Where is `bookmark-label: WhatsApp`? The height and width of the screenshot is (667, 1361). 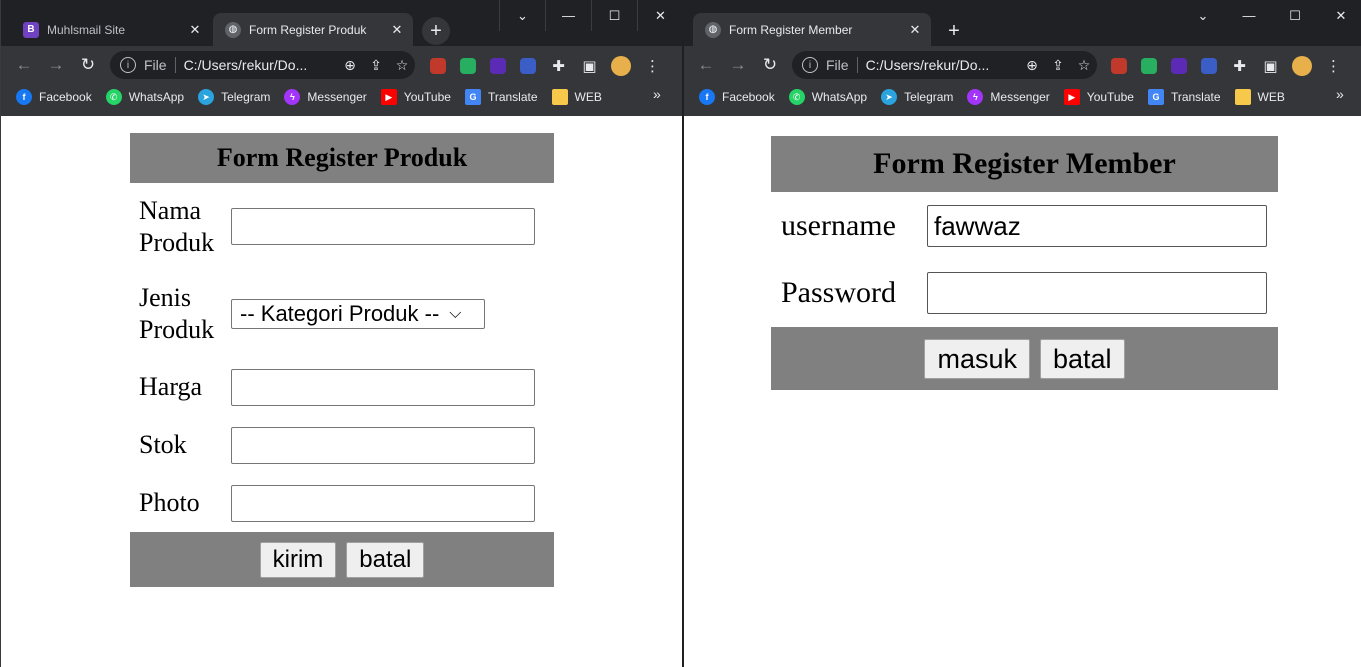
bookmark-label: WhatsApp is located at coordinates (839, 97).